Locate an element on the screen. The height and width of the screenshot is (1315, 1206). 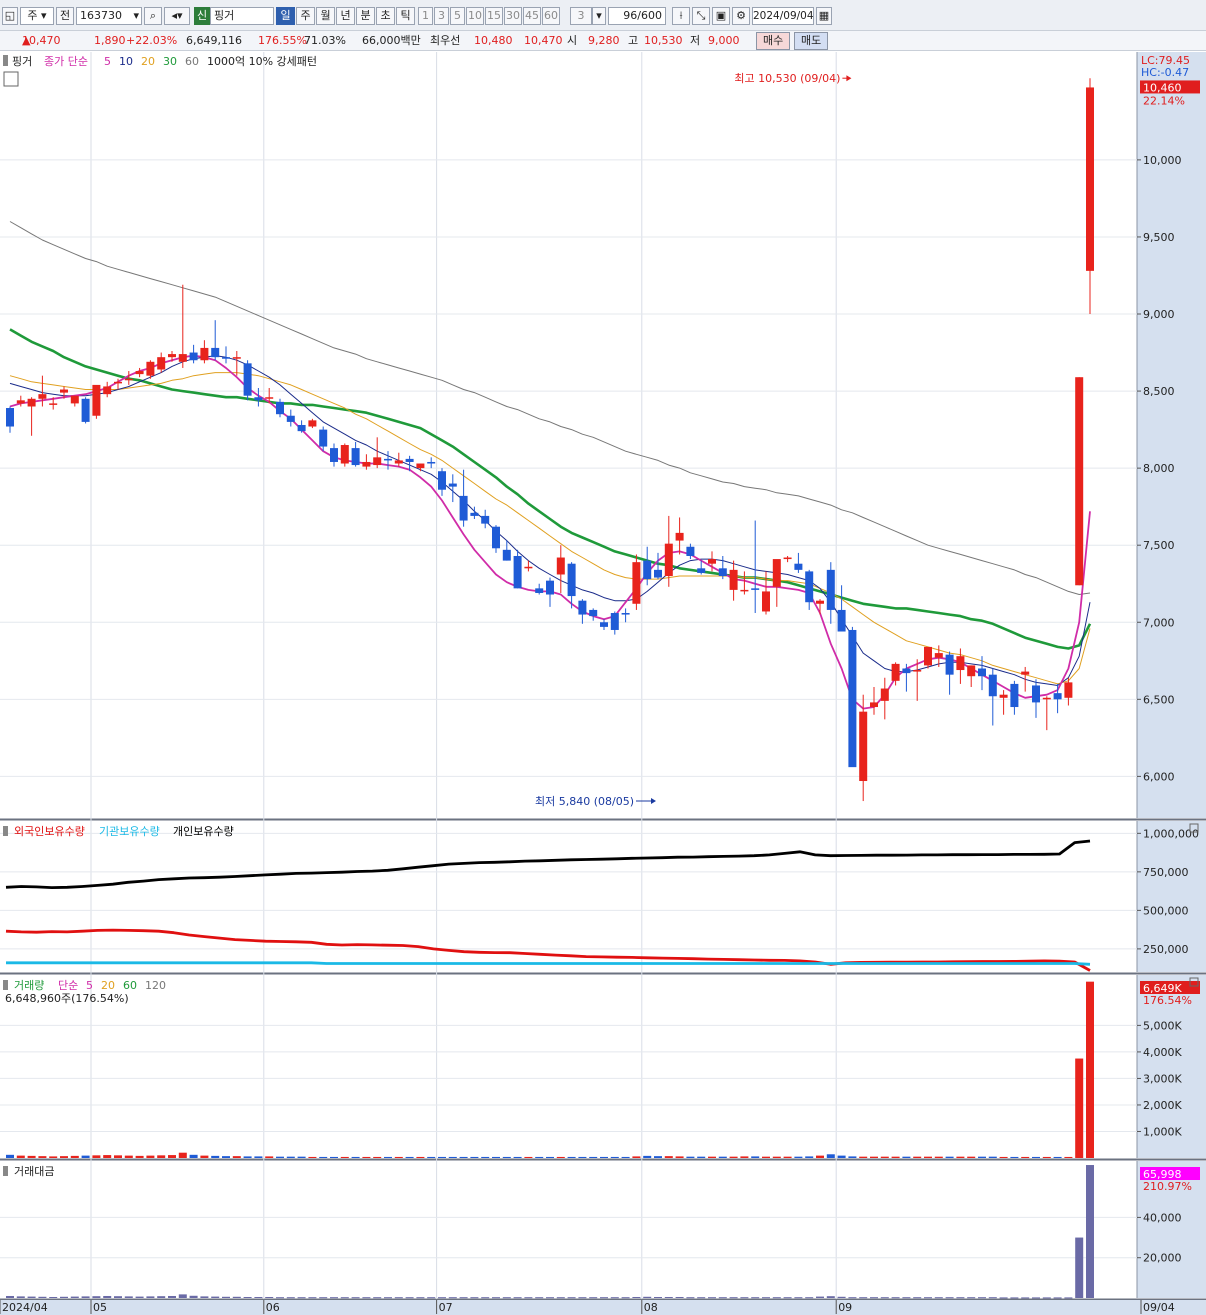
legend-ma-period: 30 is located at coordinates (170, 61).